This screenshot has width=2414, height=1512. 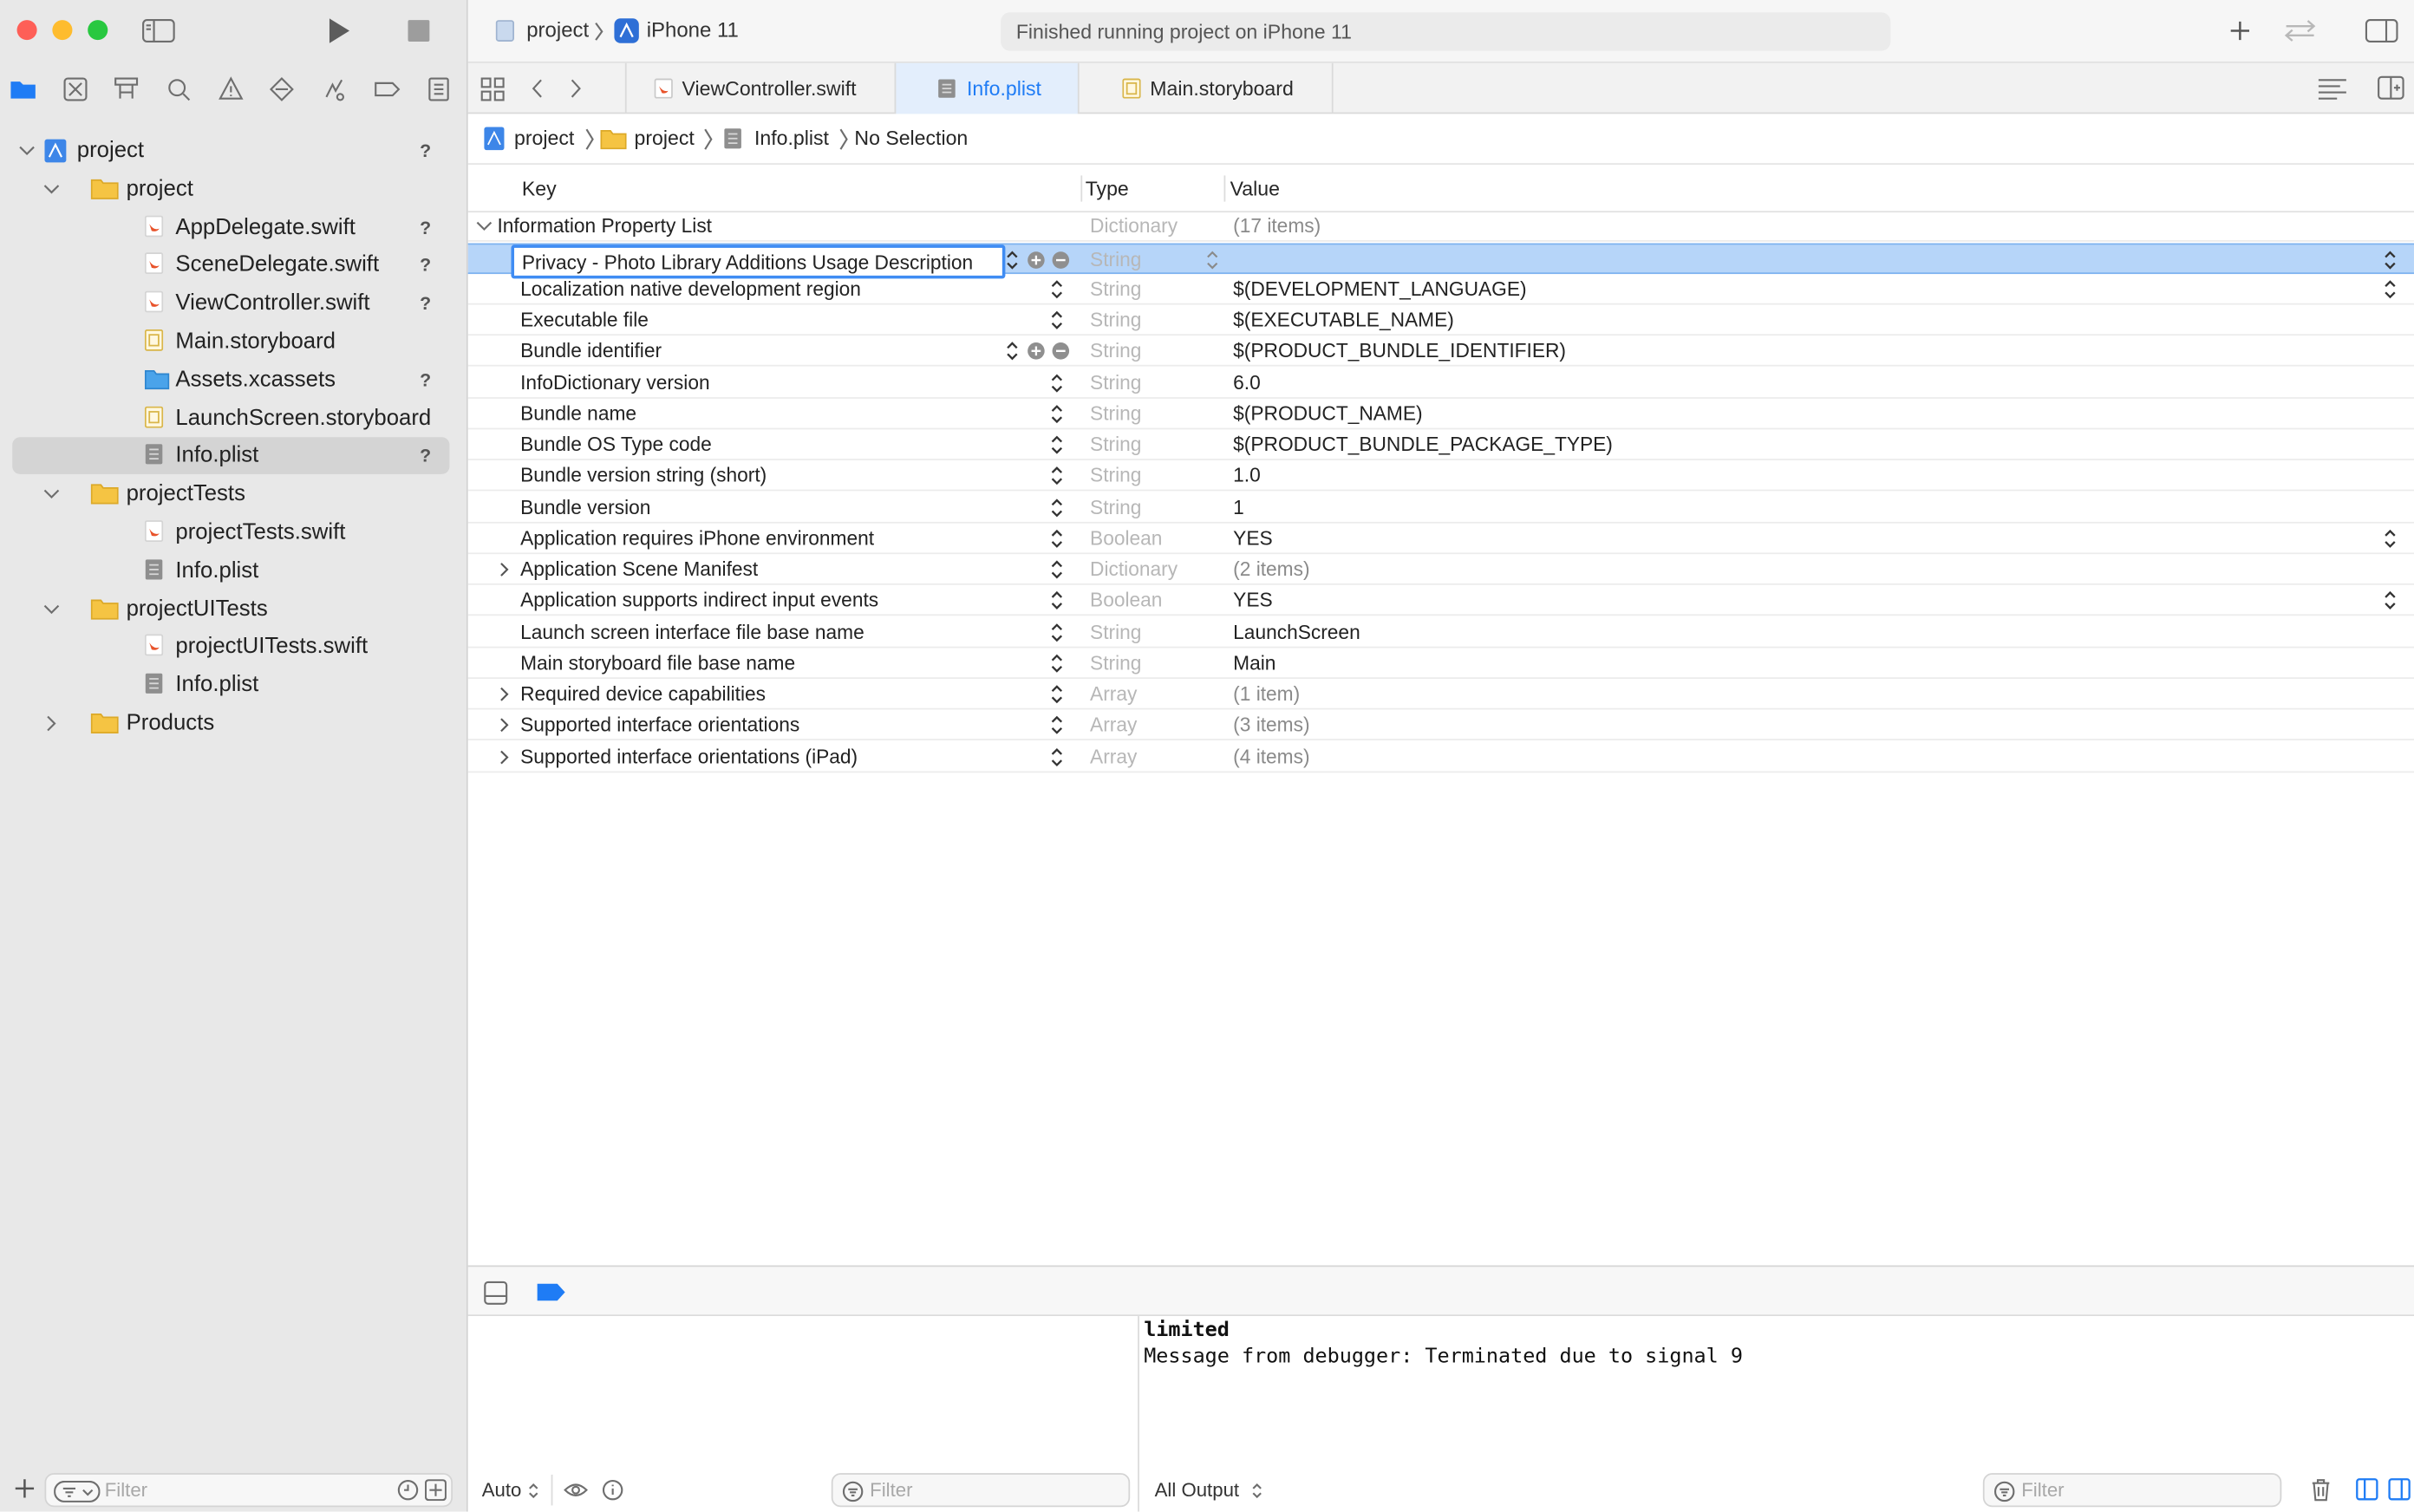 I want to click on project-navigator-icon, so click(x=23, y=89).